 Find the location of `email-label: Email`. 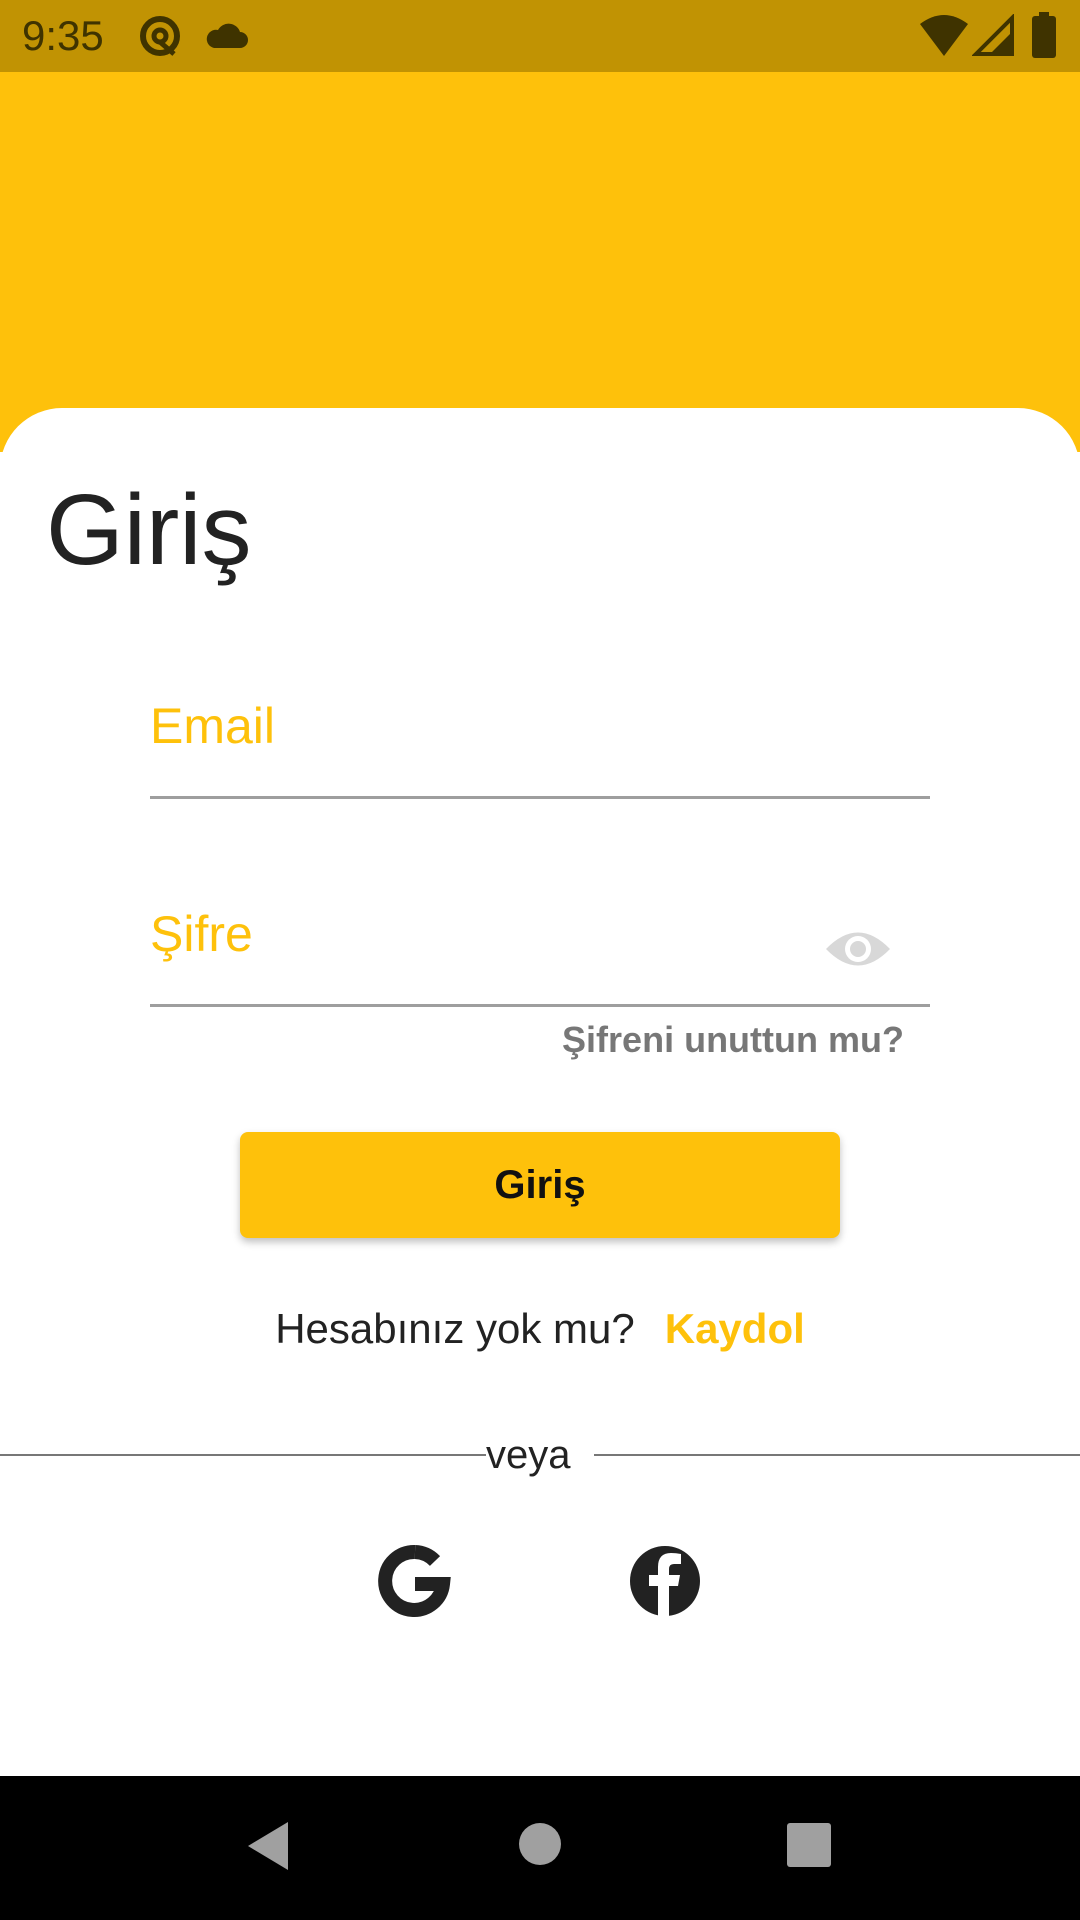

email-label: Email is located at coordinates (213, 726).